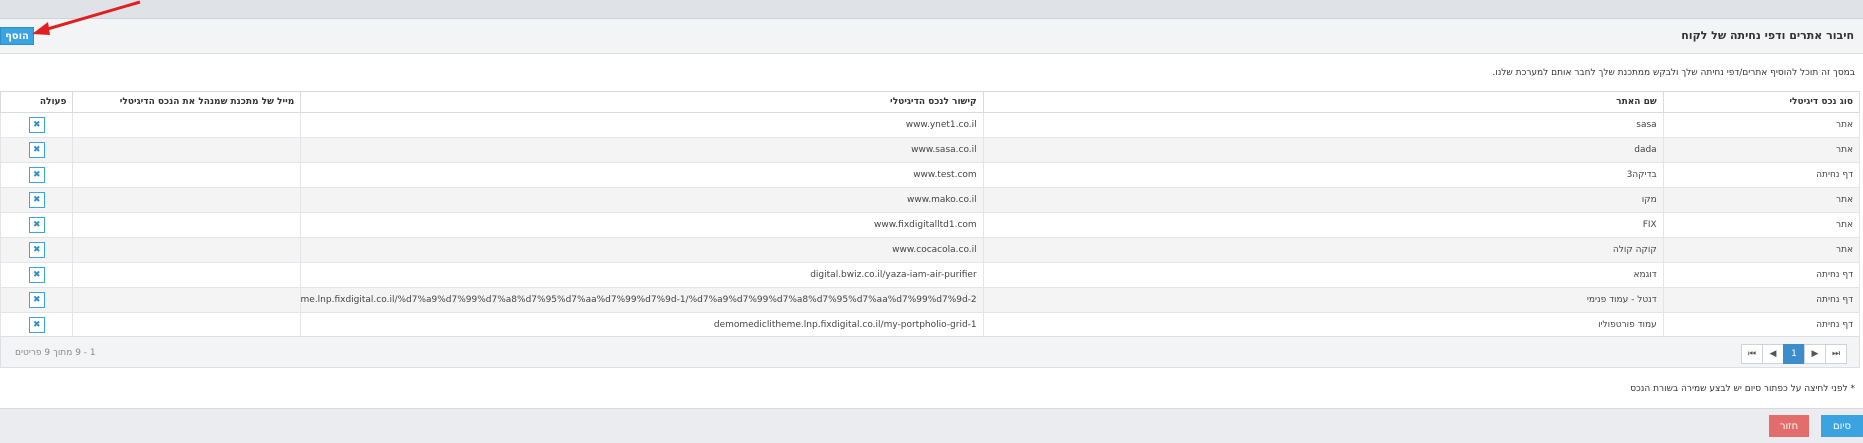 The image size is (1863, 443). I want to click on header-site-name: שם האתר, so click(1323, 102).